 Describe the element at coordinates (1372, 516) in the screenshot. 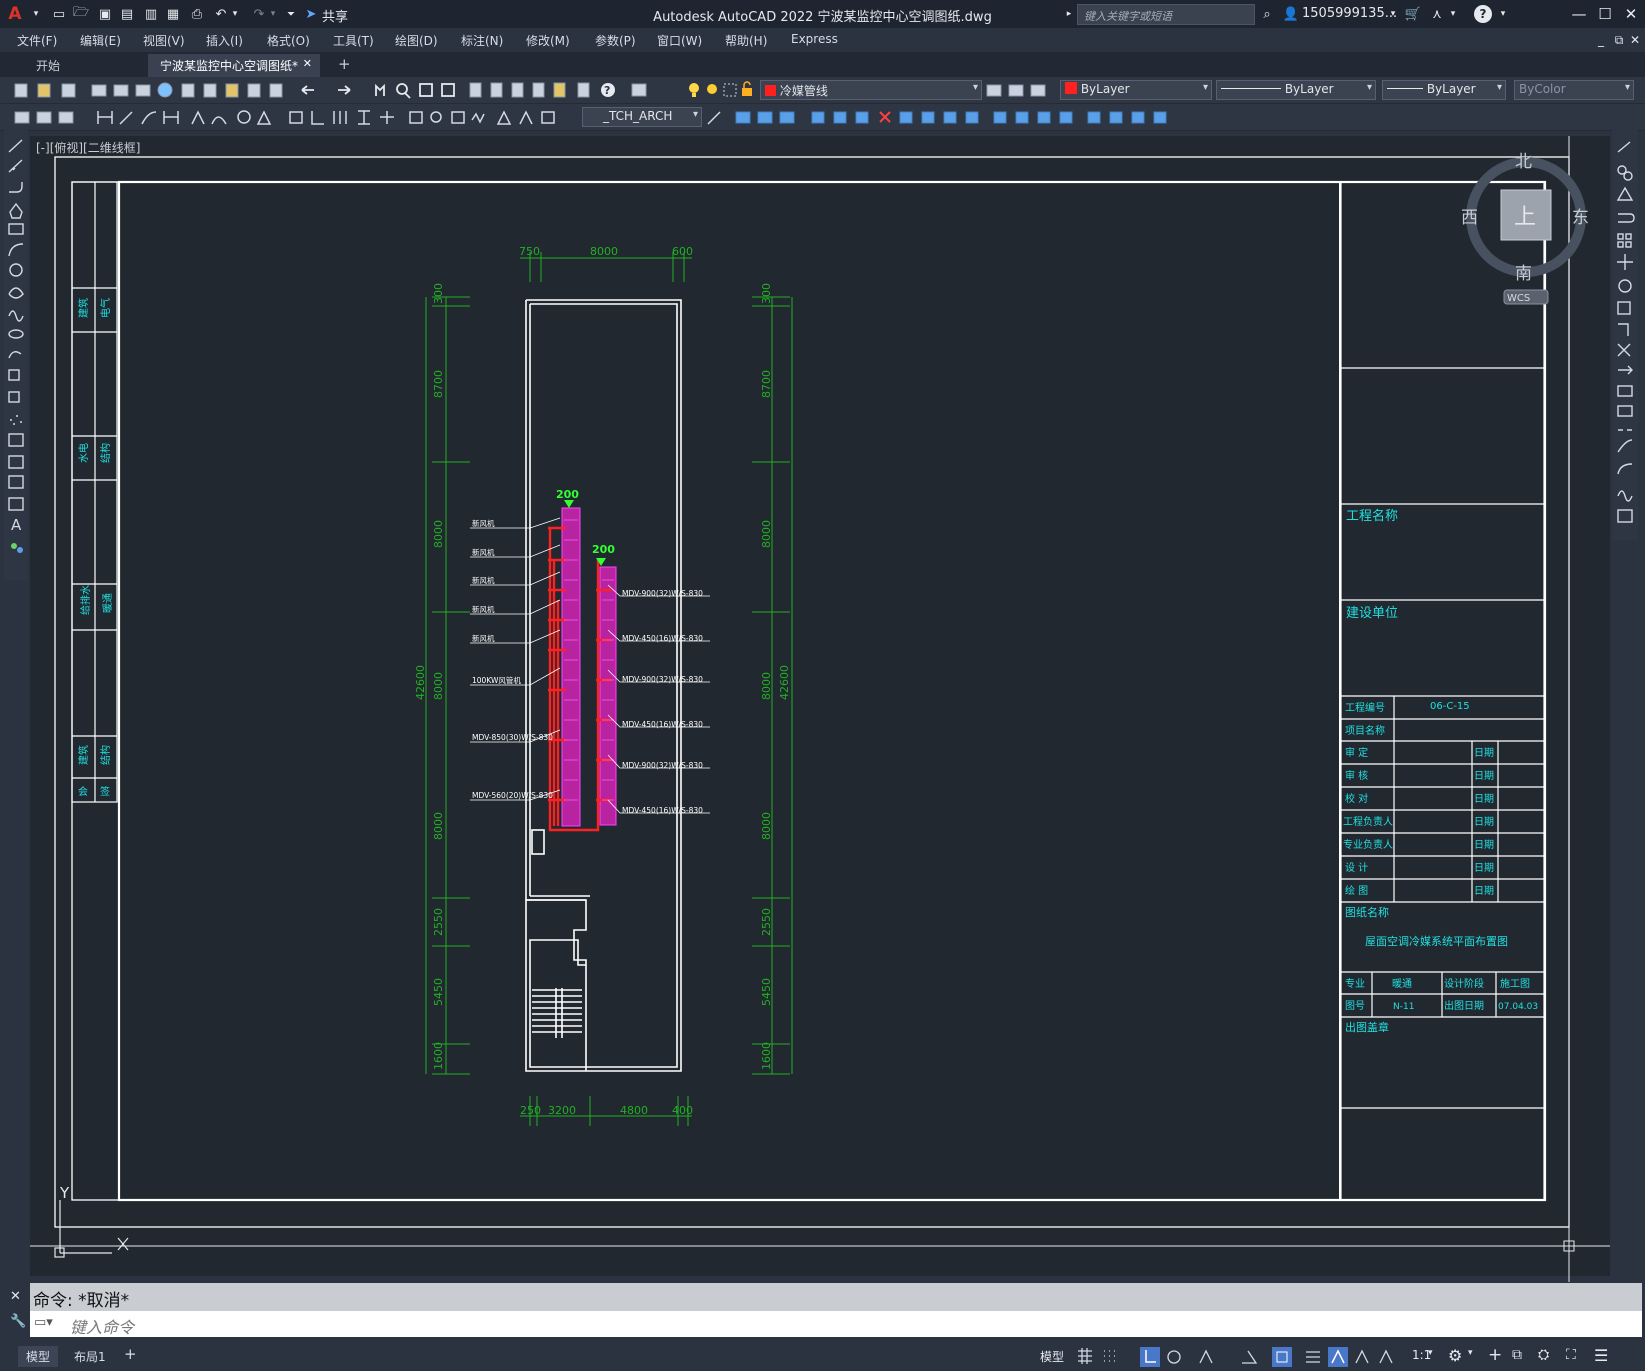

I see `project-name-label: 工程名称` at that location.